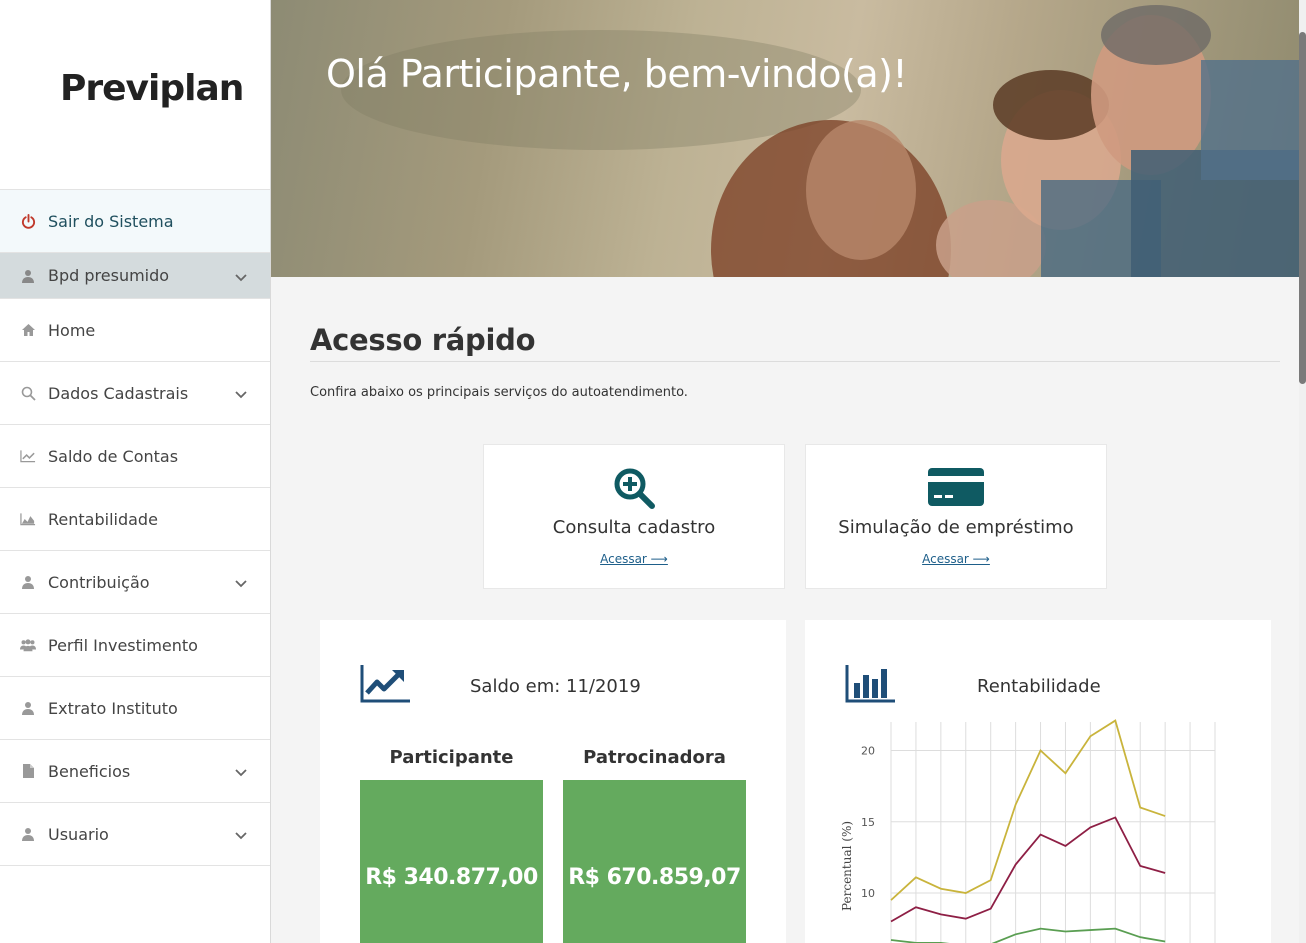 The image size is (1306, 943). What do you see at coordinates (28, 645) in the screenshot?
I see `users-icon` at bounding box center [28, 645].